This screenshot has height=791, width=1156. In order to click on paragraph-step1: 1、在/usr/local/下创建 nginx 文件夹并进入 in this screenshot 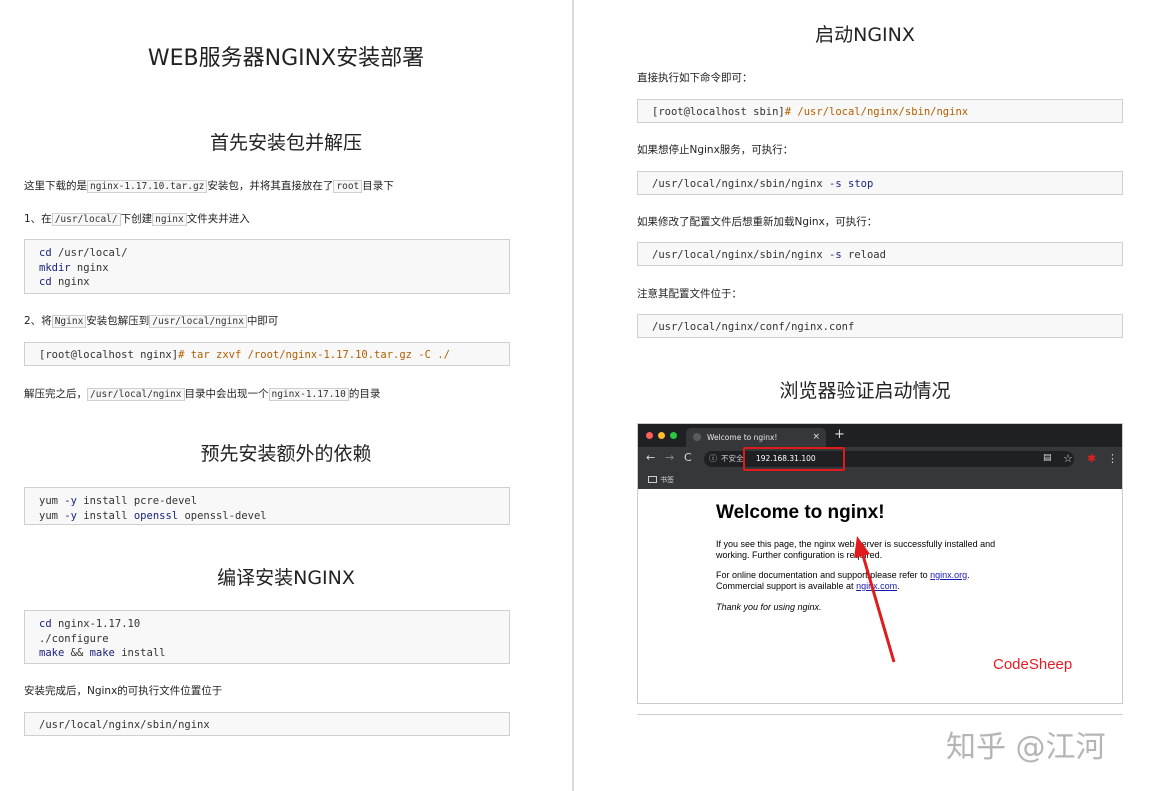, I will do `click(137, 219)`.